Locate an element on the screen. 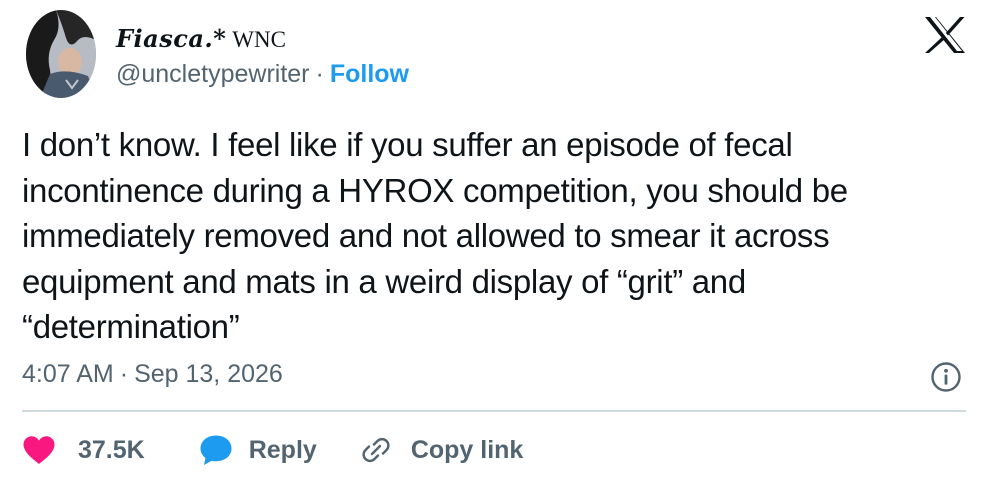  speech-bubble-icon is located at coordinates (216, 450).